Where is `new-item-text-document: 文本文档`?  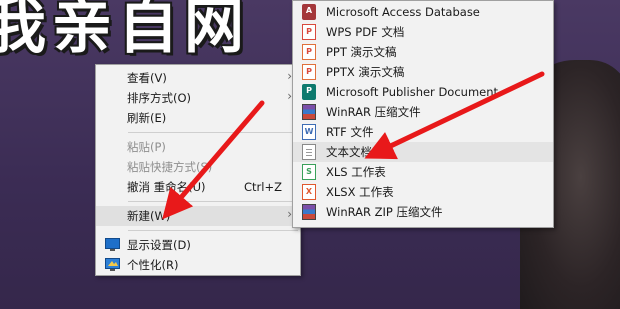
new-item-text-document: 文本文档 is located at coordinates (423, 152).